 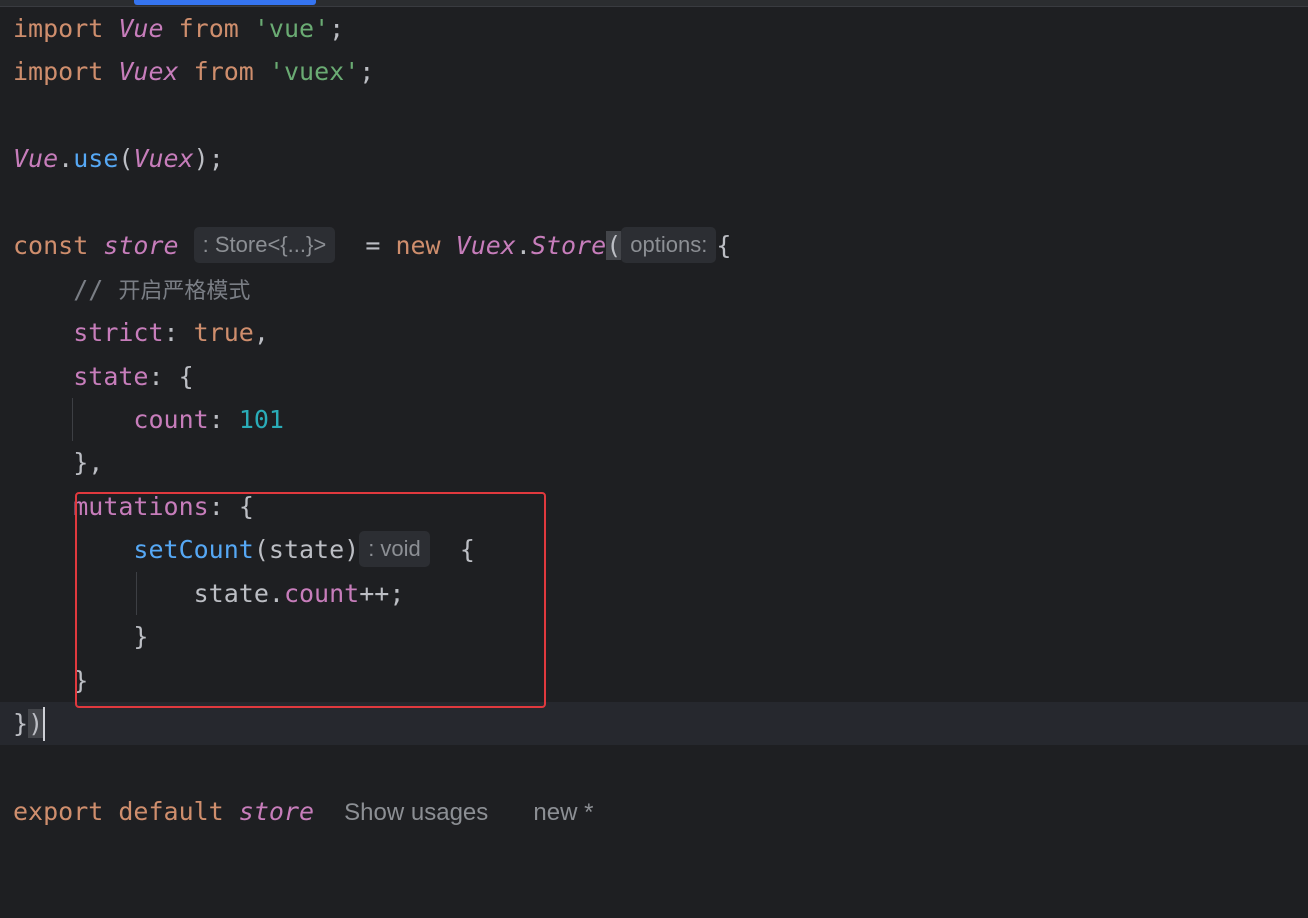 What do you see at coordinates (654, 376) in the screenshot?
I see `code-line-9: state: {` at bounding box center [654, 376].